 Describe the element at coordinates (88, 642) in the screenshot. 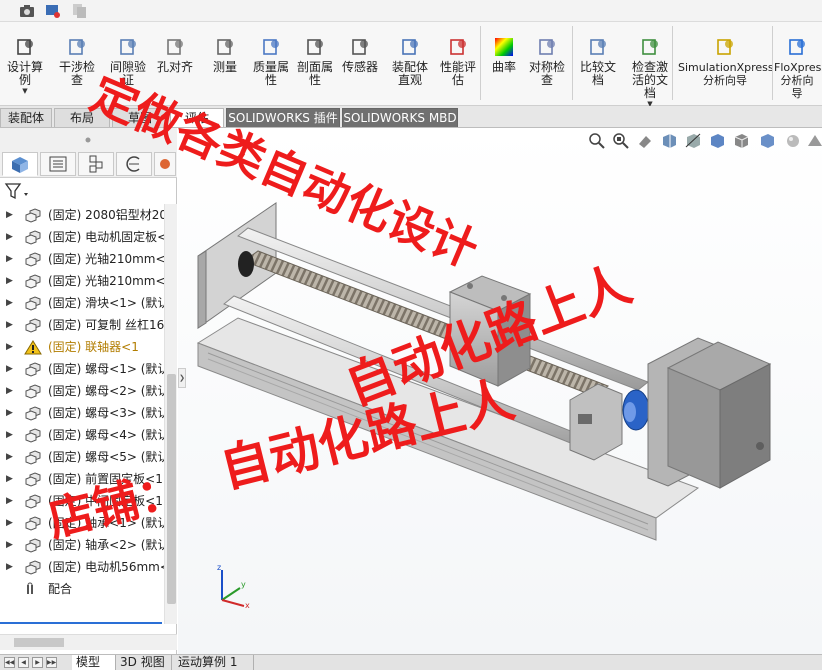

I see `tree-horizontal-scrollbar` at that location.